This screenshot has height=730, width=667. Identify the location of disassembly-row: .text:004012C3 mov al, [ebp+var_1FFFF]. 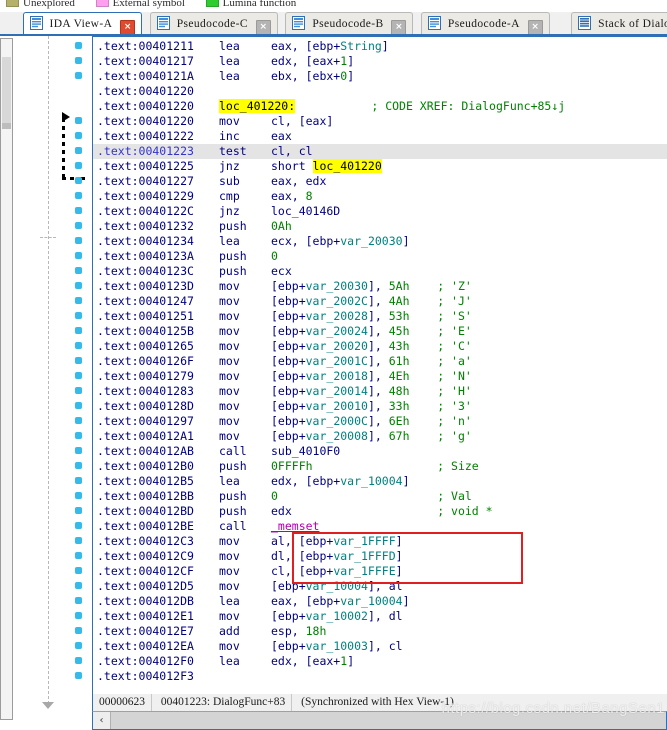
(380, 541).